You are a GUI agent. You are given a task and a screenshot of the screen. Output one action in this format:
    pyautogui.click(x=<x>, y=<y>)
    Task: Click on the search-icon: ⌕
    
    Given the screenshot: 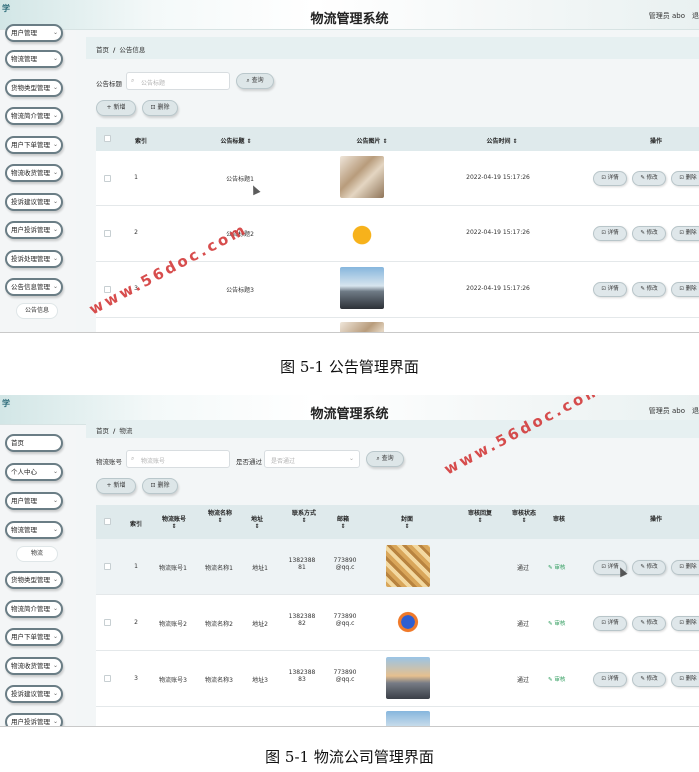 What is the action you would take?
    pyautogui.click(x=133, y=458)
    